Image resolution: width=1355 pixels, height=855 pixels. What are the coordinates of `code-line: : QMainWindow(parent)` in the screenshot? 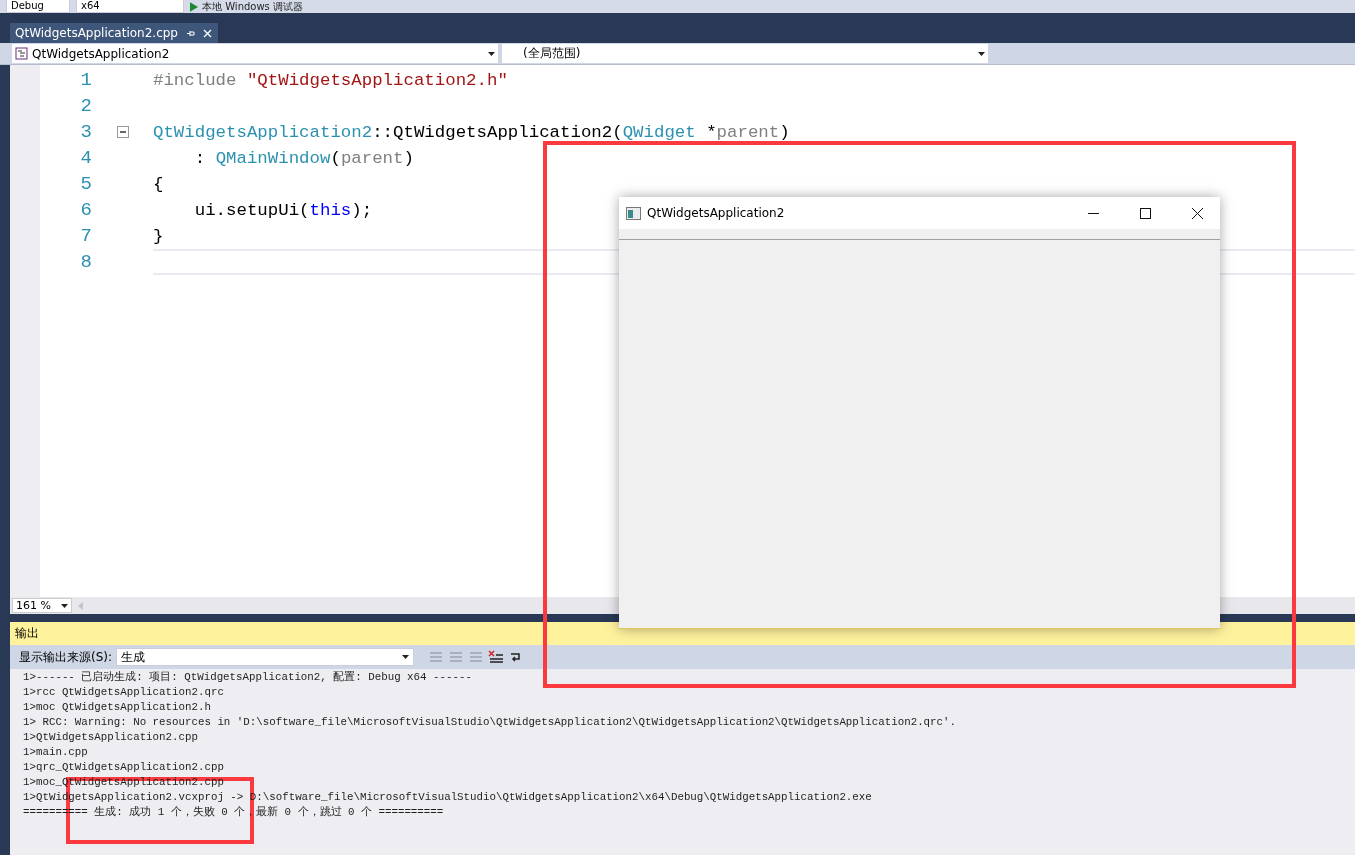 It's located at (303, 158).